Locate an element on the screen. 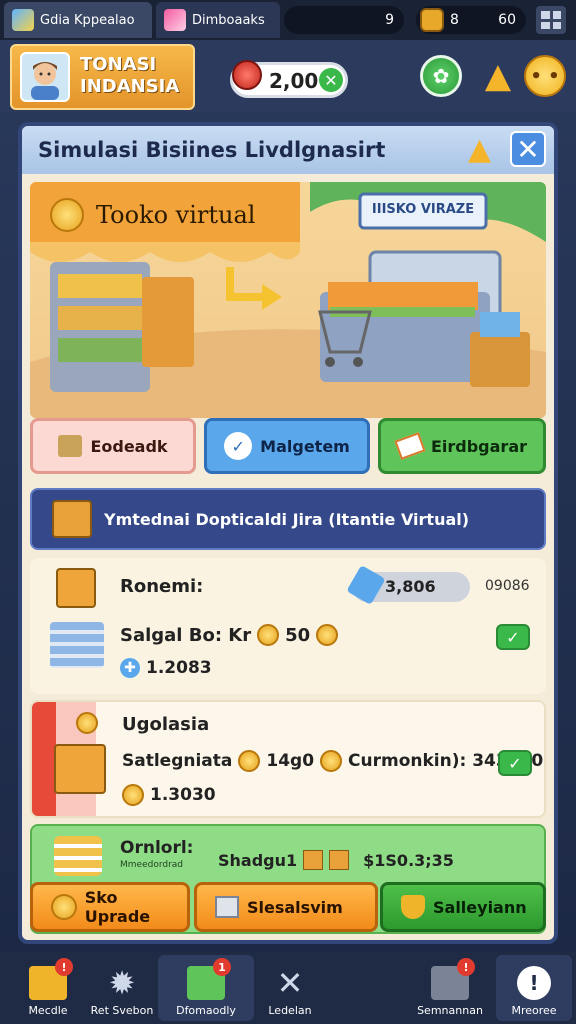 The image size is (576, 1024). coin-stack-icon is located at coordinates (78, 856).